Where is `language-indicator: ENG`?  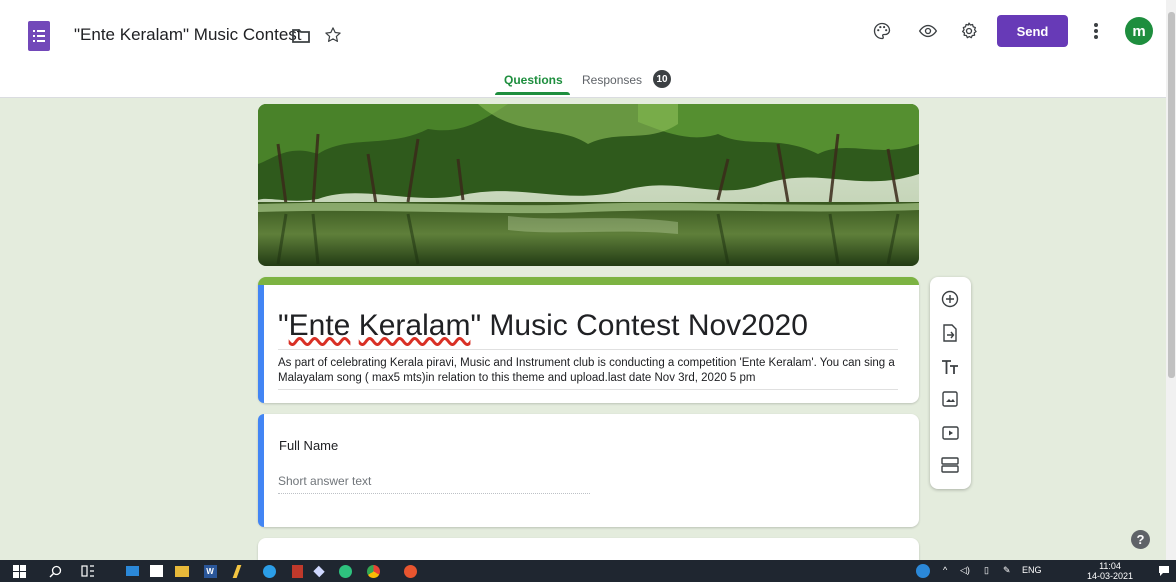 language-indicator: ENG is located at coordinates (1032, 570).